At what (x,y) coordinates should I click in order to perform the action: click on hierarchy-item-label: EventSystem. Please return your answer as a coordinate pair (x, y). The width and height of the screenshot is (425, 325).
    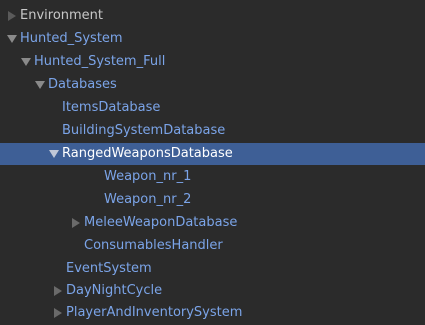
    Looking at the image, I should click on (109, 268).